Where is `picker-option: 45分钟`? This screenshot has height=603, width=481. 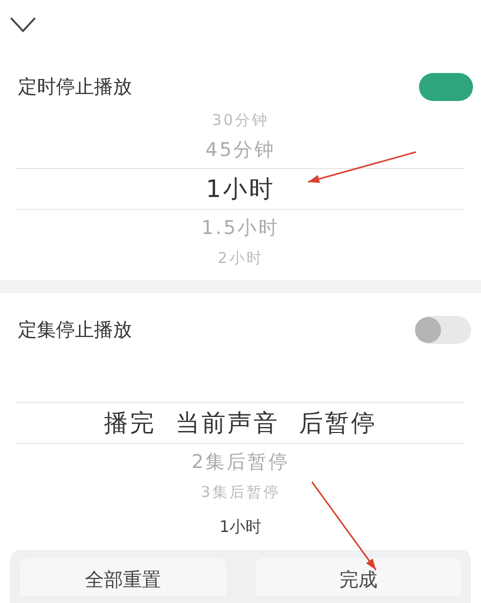 picker-option: 45分钟 is located at coordinates (240, 150).